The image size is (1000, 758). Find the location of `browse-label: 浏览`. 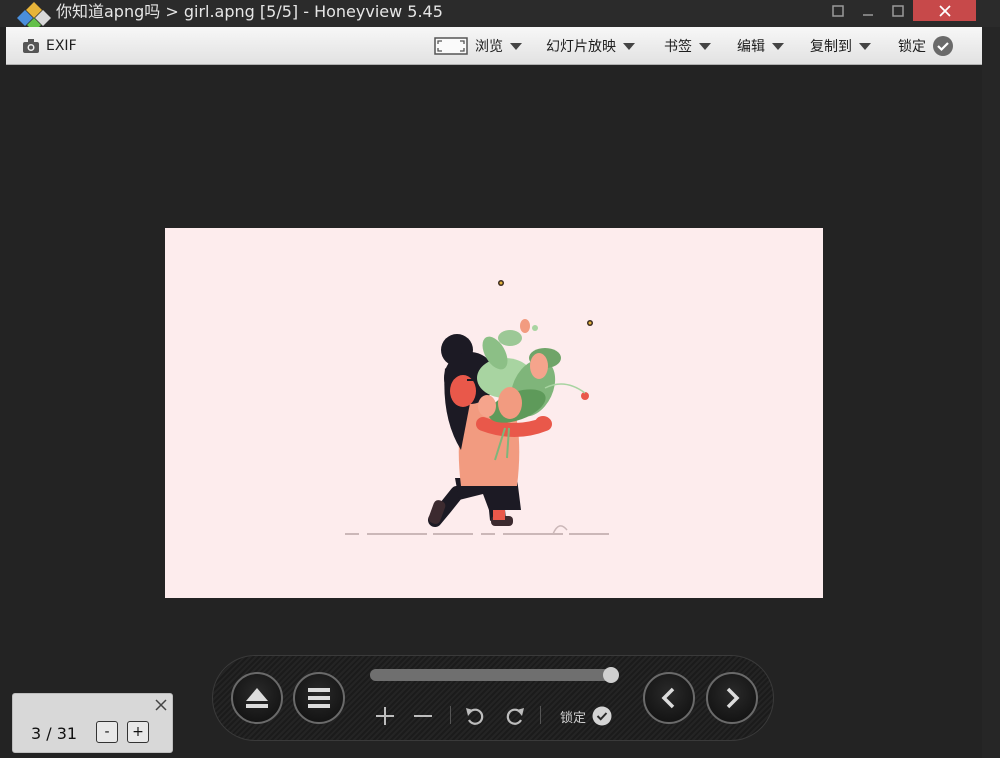

browse-label: 浏览 is located at coordinates (489, 47).